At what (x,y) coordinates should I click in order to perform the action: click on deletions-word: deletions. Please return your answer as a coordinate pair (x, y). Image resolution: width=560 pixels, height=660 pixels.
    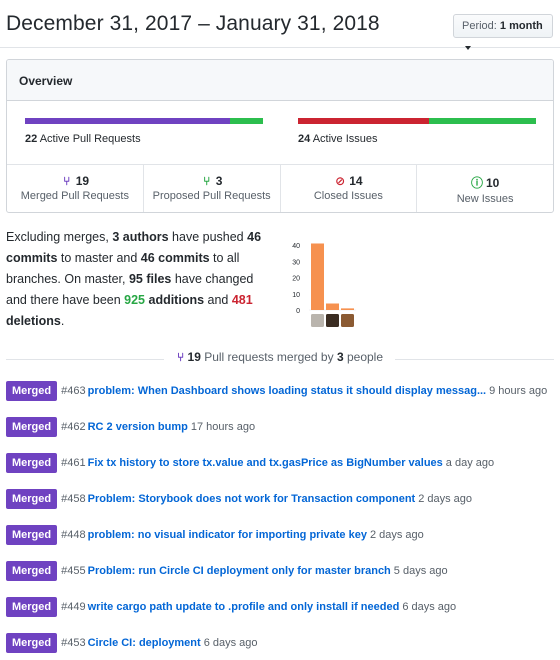
    Looking at the image, I should click on (33, 321).